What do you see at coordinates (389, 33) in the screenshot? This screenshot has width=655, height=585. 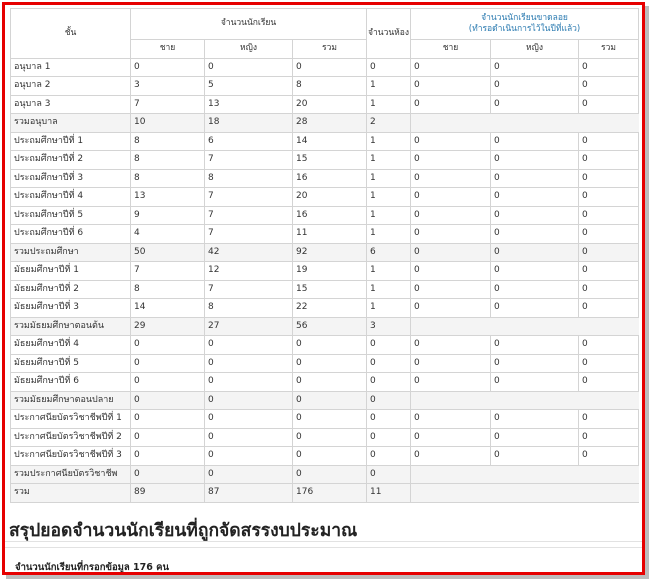 I see `header-rooms: จำนวนห้อง` at bounding box center [389, 33].